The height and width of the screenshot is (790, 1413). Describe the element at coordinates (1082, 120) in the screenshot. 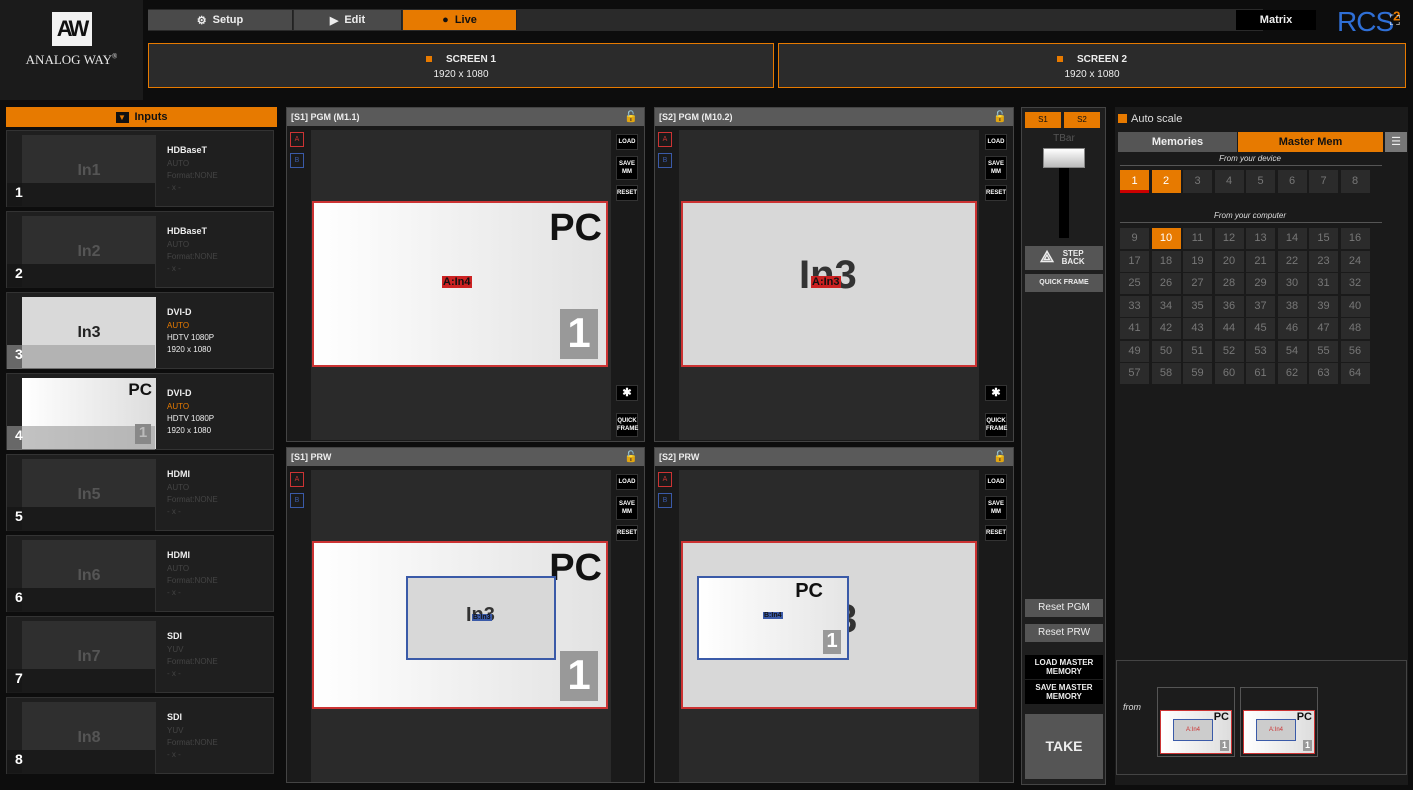

I see `s2-select-button: S2` at that location.